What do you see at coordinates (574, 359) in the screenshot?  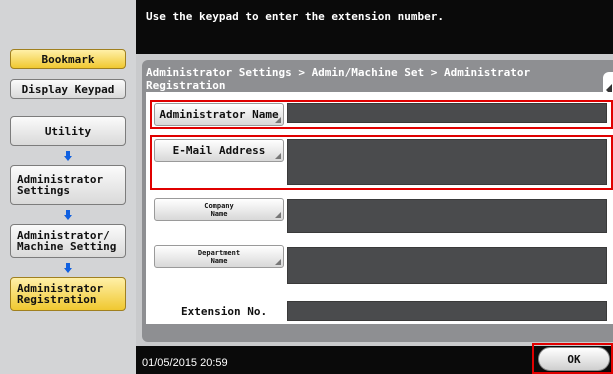 I see `ok-button: OK` at bounding box center [574, 359].